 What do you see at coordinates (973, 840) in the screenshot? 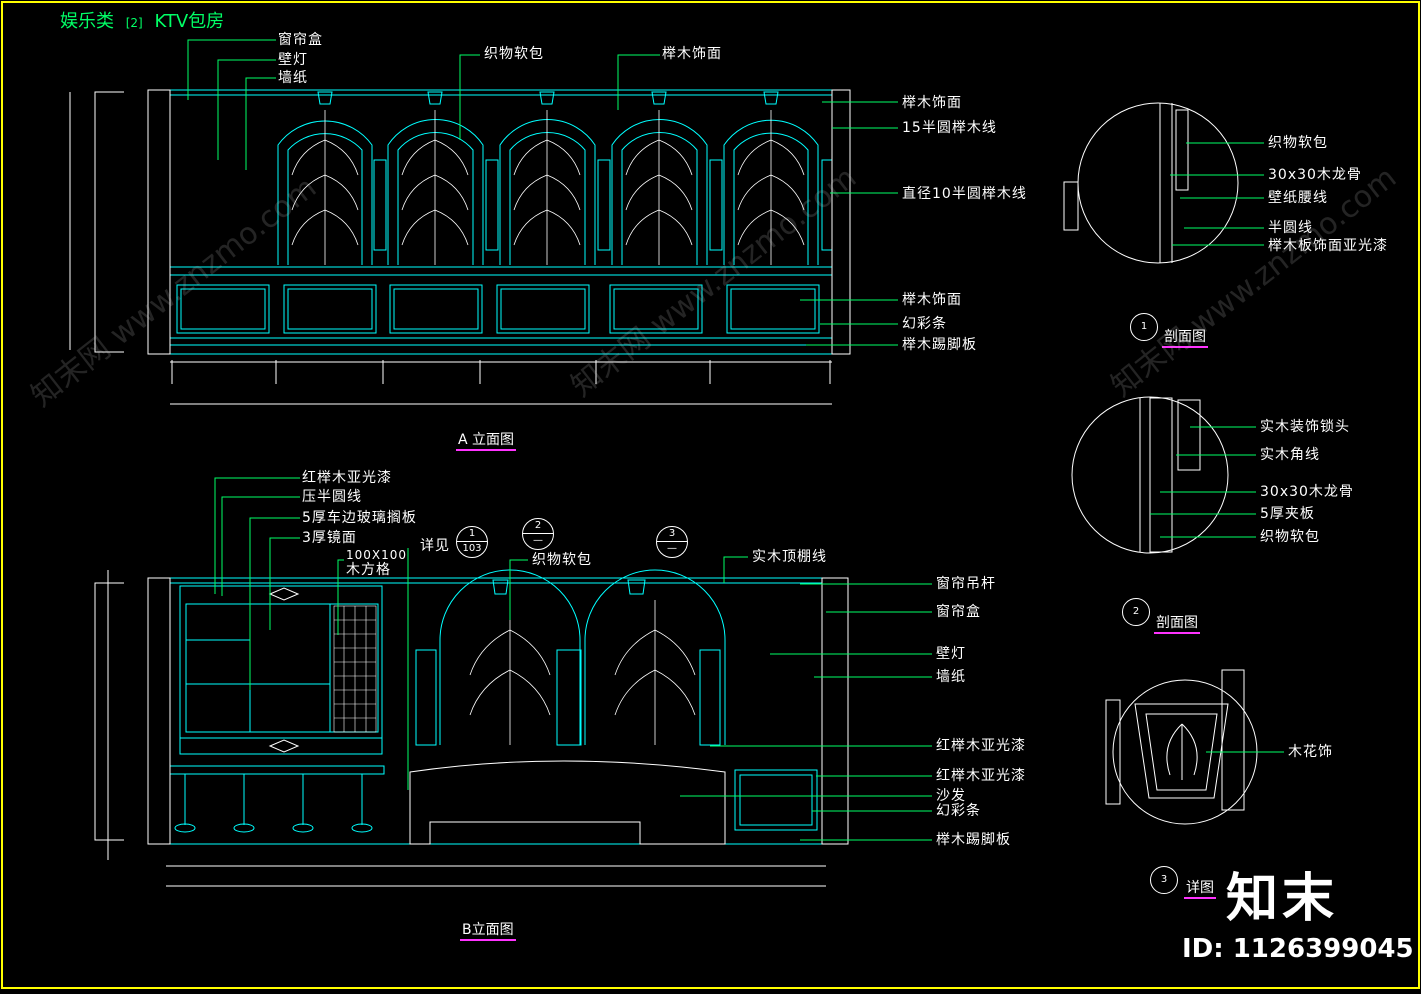
I see `b-label-right-9: 榉木踢脚板` at bounding box center [973, 840].